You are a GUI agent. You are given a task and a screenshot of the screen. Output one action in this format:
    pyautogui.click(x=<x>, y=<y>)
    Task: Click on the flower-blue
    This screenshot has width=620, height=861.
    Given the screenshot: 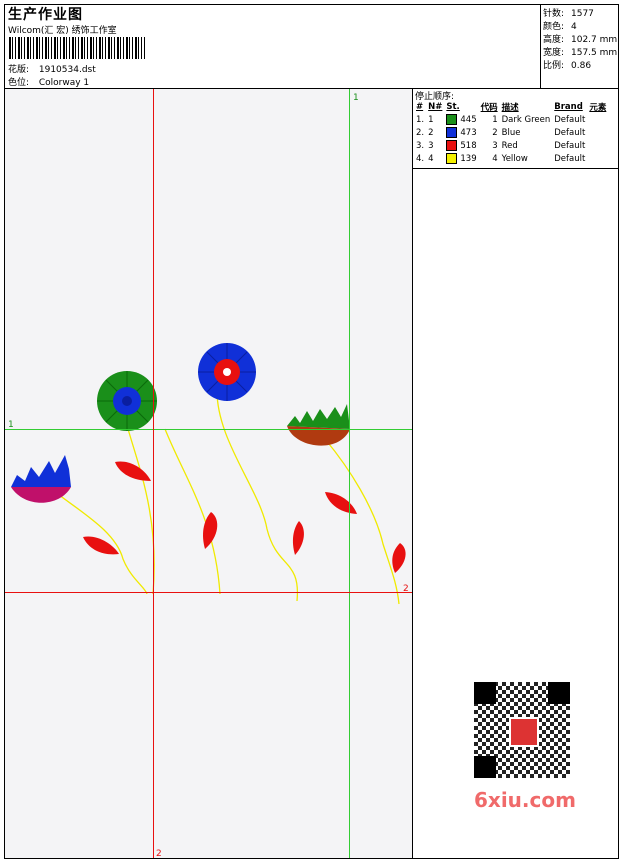 What is the action you would take?
    pyautogui.click(x=227, y=372)
    